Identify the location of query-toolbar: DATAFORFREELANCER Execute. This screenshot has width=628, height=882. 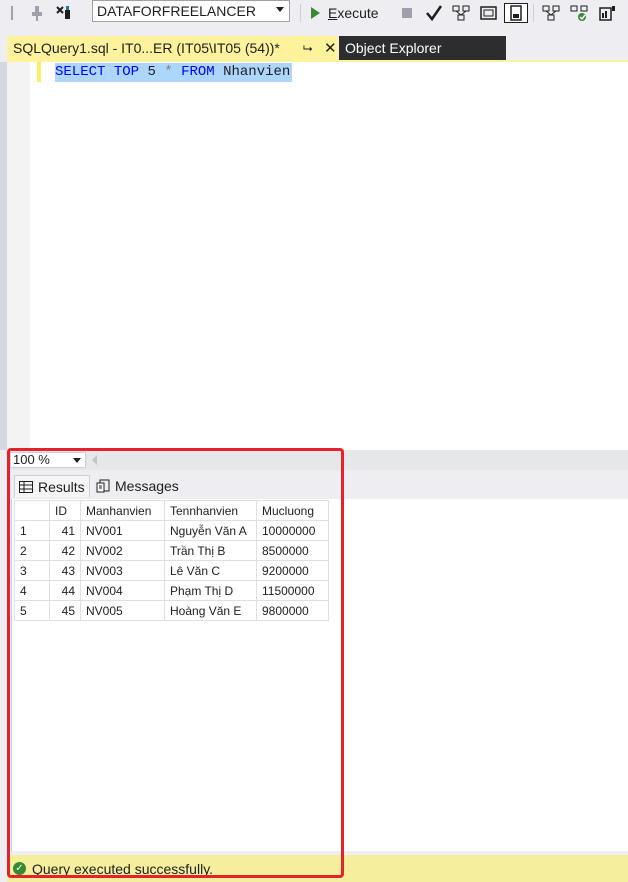
(314, 14).